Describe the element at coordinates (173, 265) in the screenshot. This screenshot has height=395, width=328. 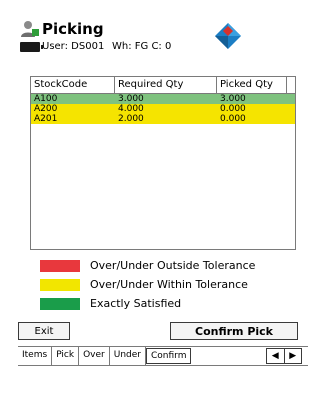
I see `legend-label-outside: Over/Under Outside Tolerance` at that location.